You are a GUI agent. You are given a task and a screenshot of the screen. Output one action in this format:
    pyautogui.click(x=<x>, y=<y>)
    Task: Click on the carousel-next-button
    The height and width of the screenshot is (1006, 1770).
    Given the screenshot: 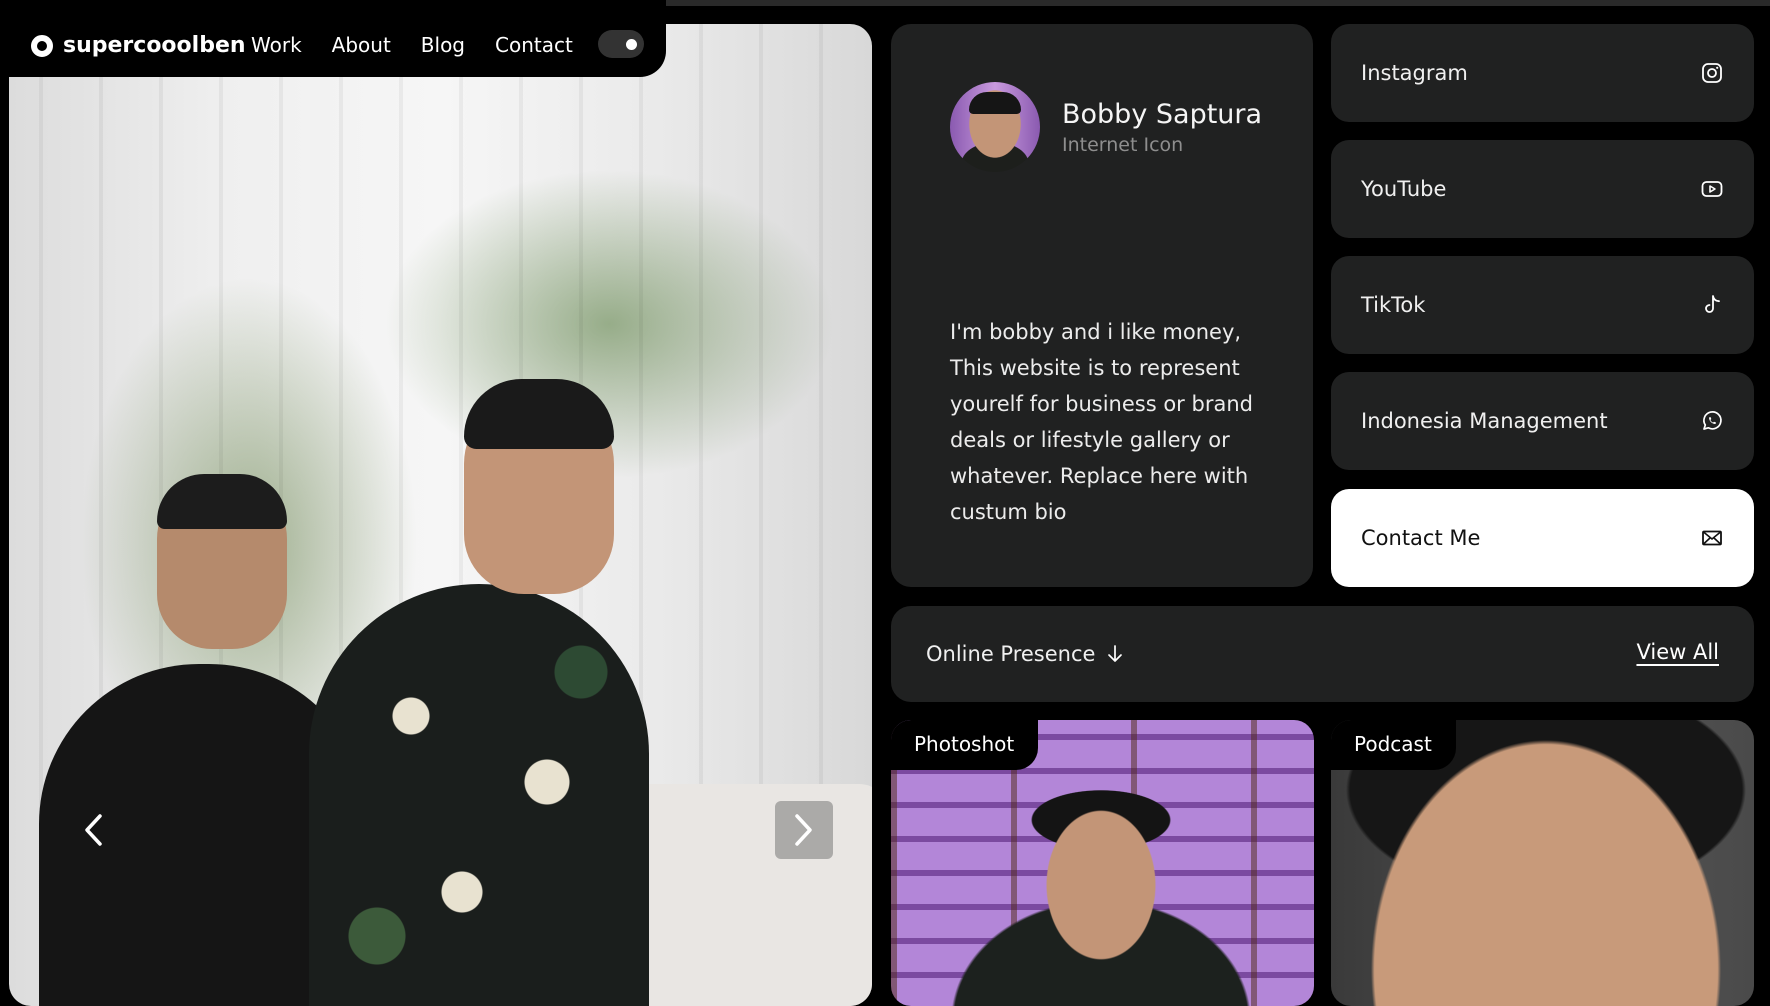 What is the action you would take?
    pyautogui.click(x=804, y=830)
    